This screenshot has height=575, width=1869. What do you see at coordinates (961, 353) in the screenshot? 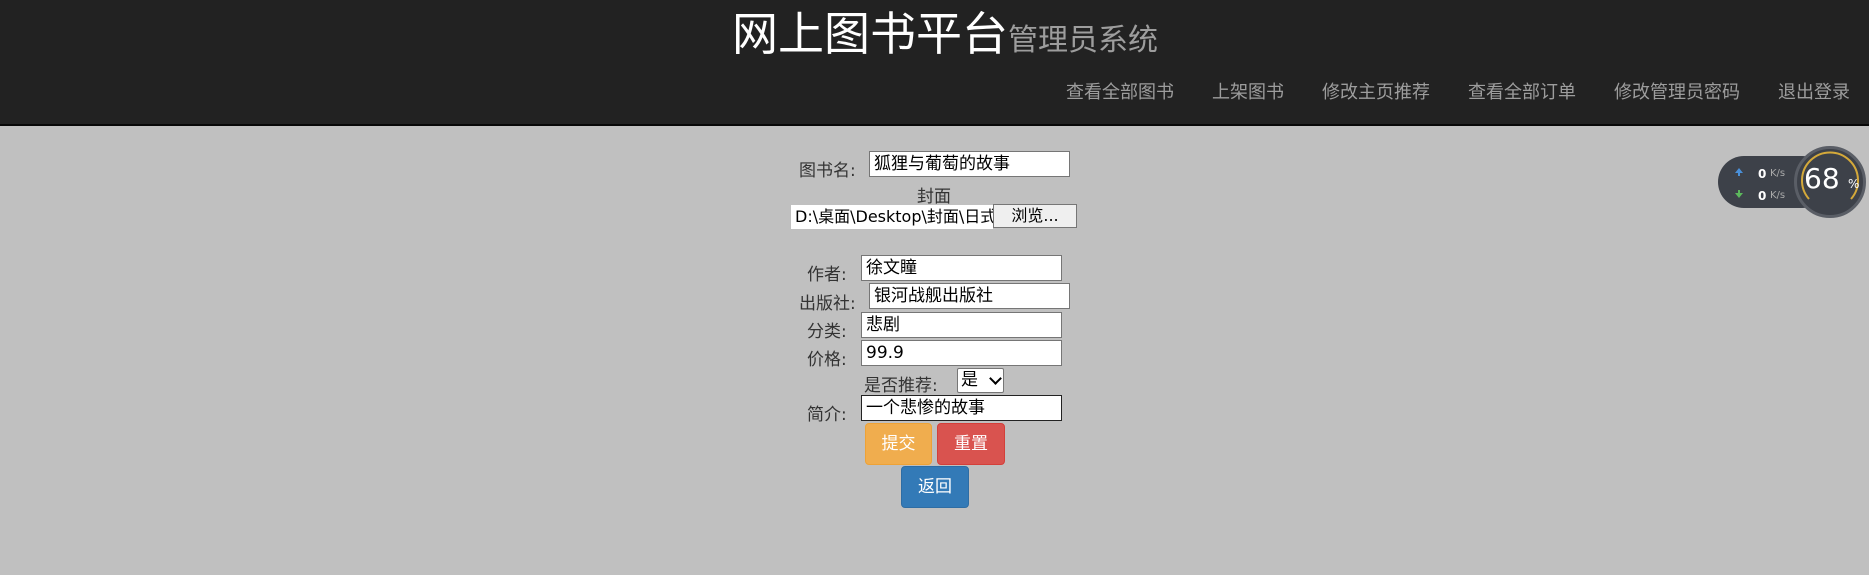
I see `price-input: 99.9` at bounding box center [961, 353].